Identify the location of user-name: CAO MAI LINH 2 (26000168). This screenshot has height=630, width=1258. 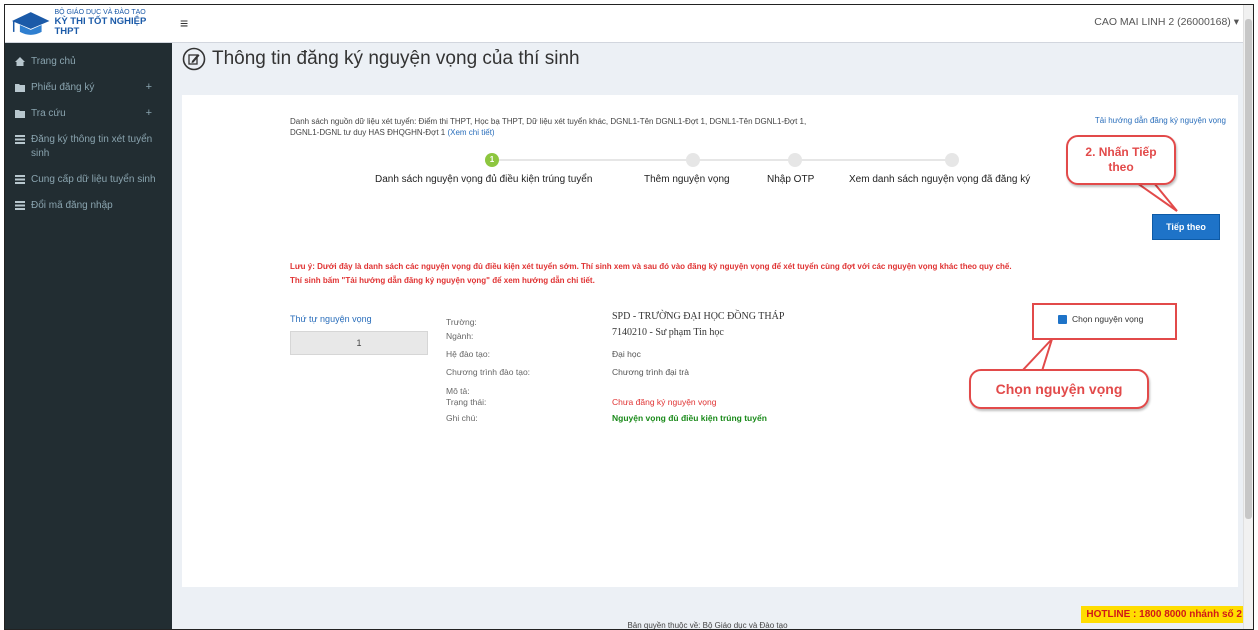
(1162, 22).